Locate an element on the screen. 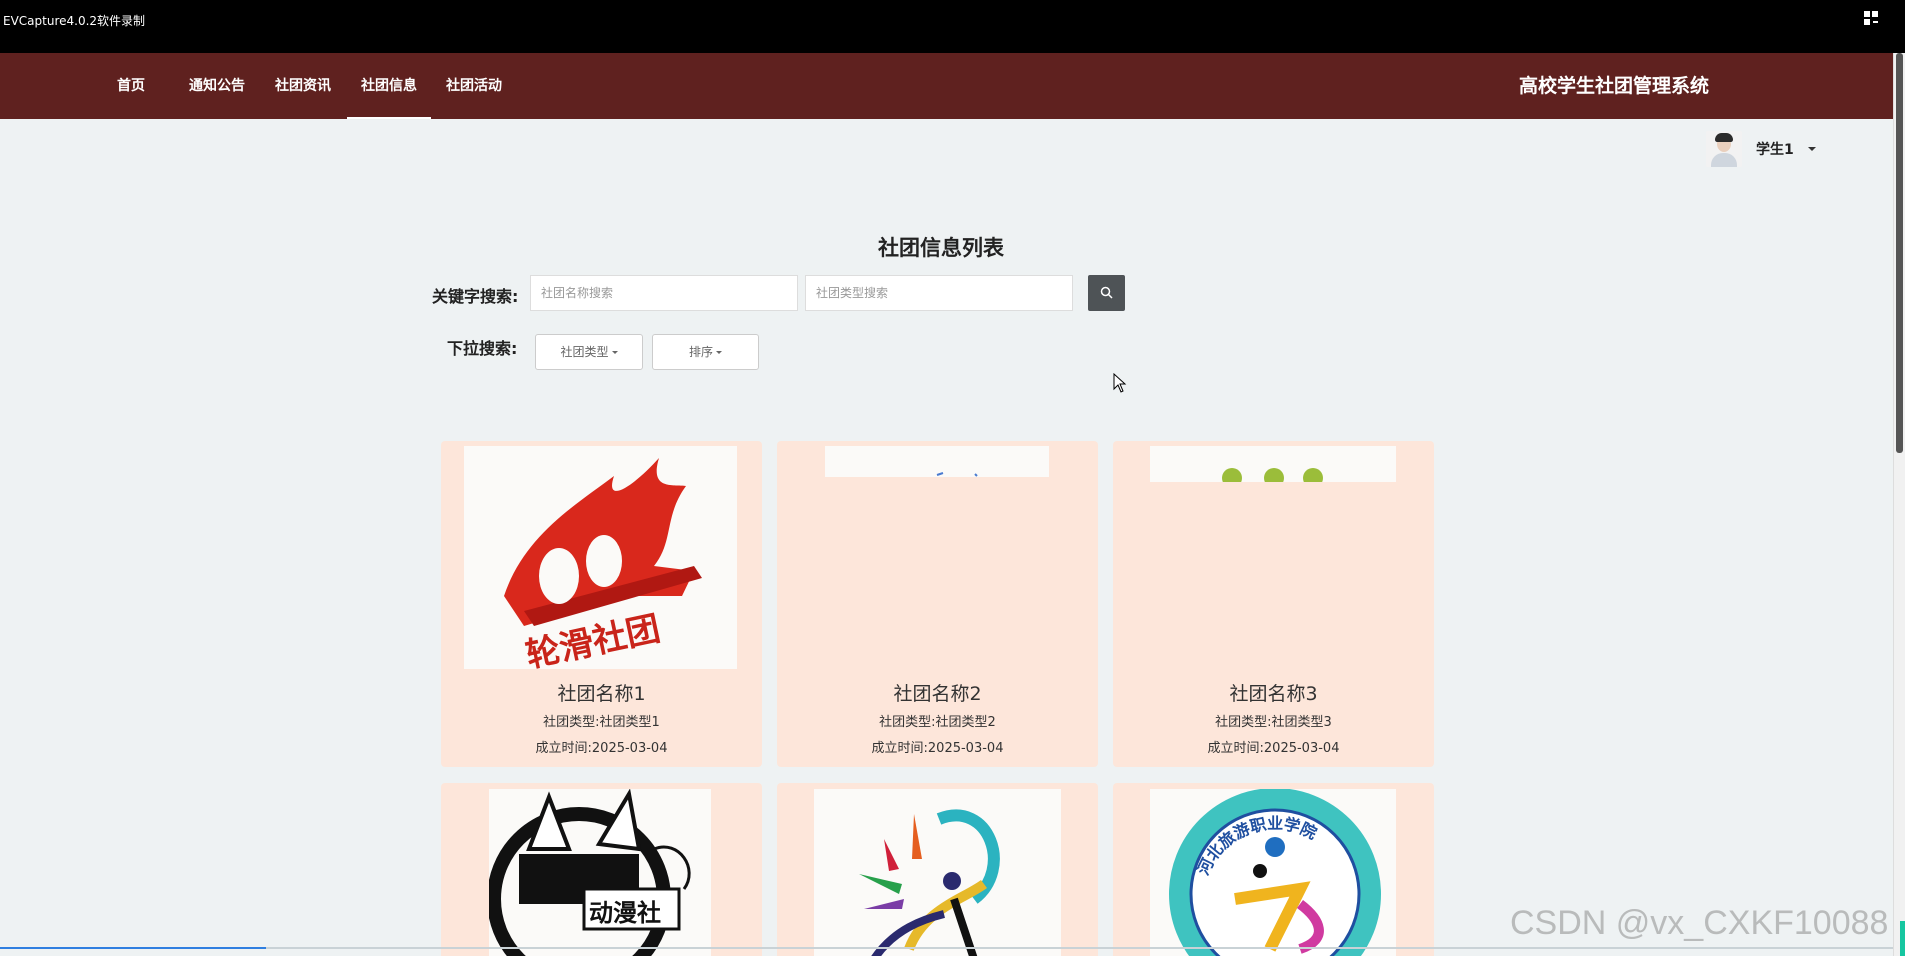 The width and height of the screenshot is (1905, 956). nav-item-home: 首页 is located at coordinates (131, 86).